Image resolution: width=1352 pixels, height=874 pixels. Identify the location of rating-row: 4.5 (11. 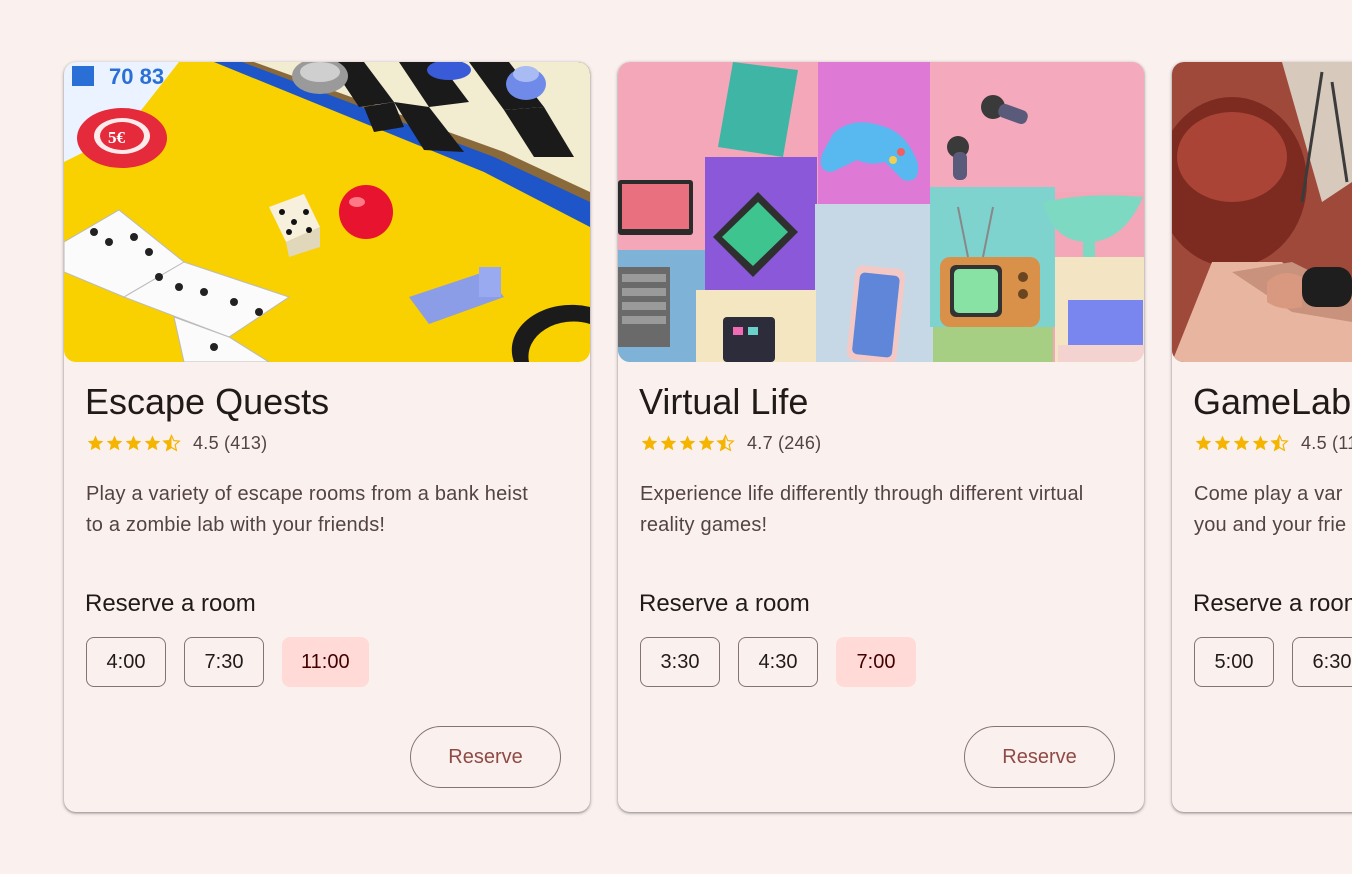
(1273, 443).